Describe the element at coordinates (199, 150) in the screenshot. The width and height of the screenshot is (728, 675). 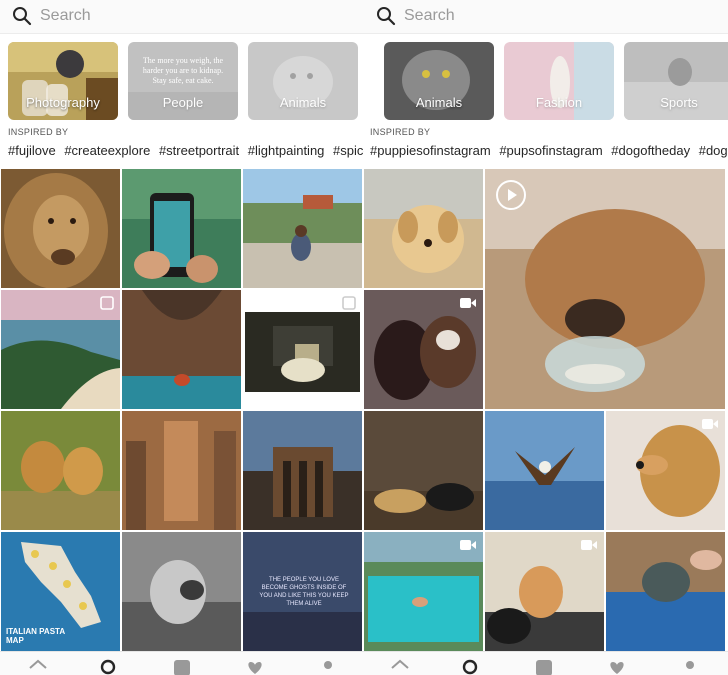
I see `hashtag-streetportrait: #streetportrait` at that location.